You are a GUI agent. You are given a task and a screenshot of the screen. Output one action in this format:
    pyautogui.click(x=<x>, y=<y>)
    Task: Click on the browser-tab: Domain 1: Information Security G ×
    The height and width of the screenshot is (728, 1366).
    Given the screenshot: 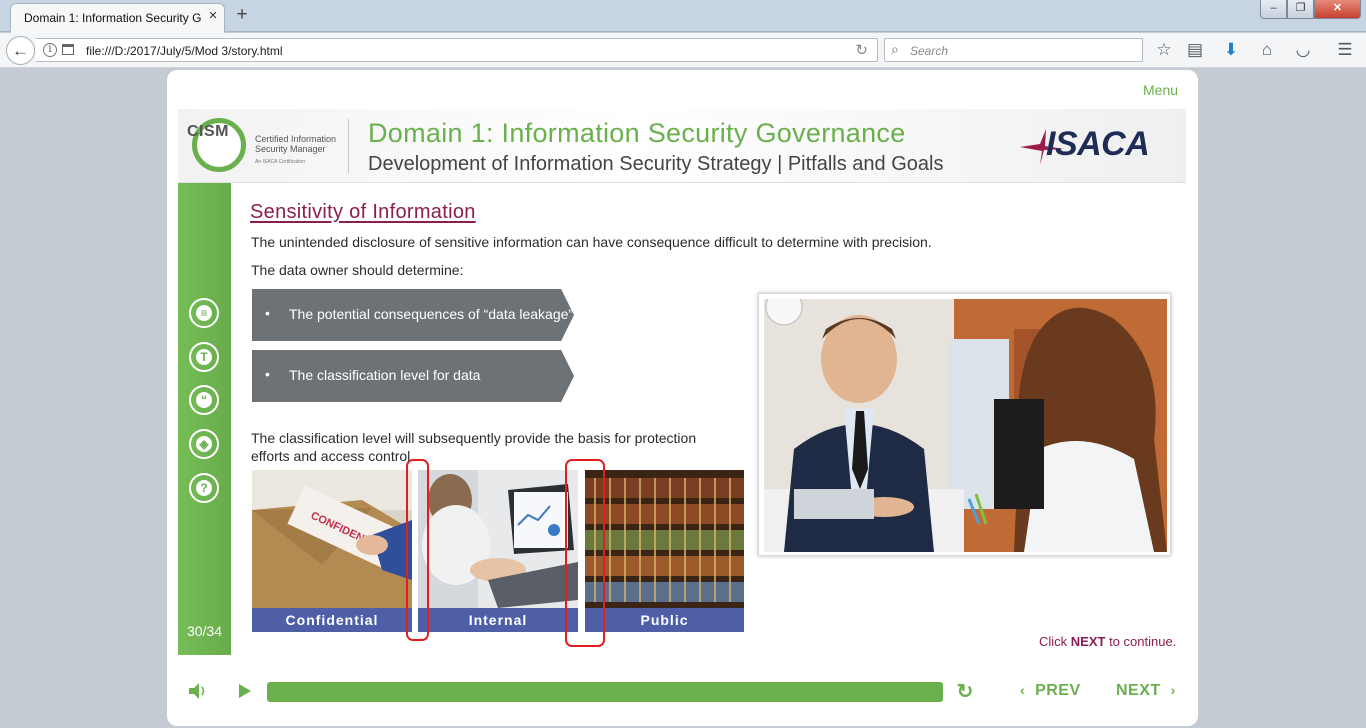 What is the action you would take?
    pyautogui.click(x=117, y=18)
    